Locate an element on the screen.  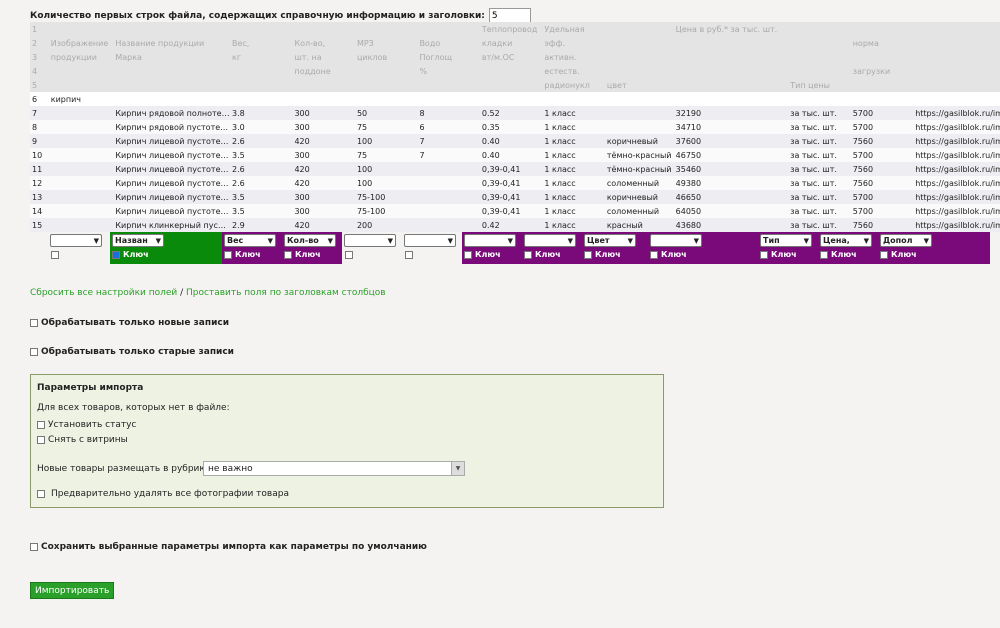
set-status-checkbox is located at coordinates (41, 425).